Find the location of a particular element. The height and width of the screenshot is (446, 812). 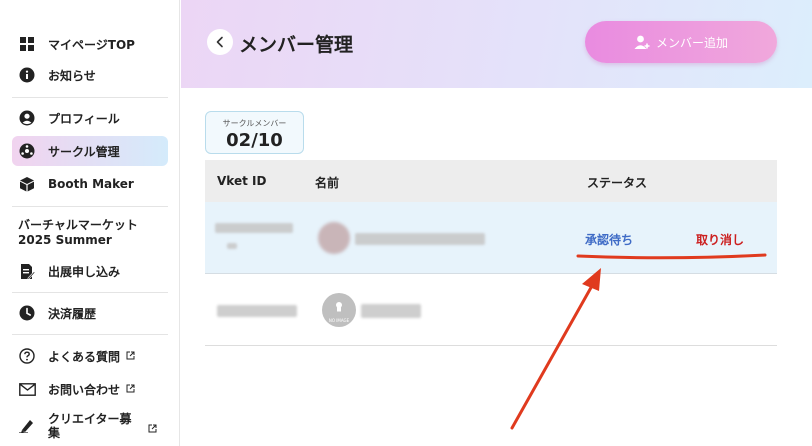

sidebar-item-faq: よくある質問 is located at coordinates (90, 356).